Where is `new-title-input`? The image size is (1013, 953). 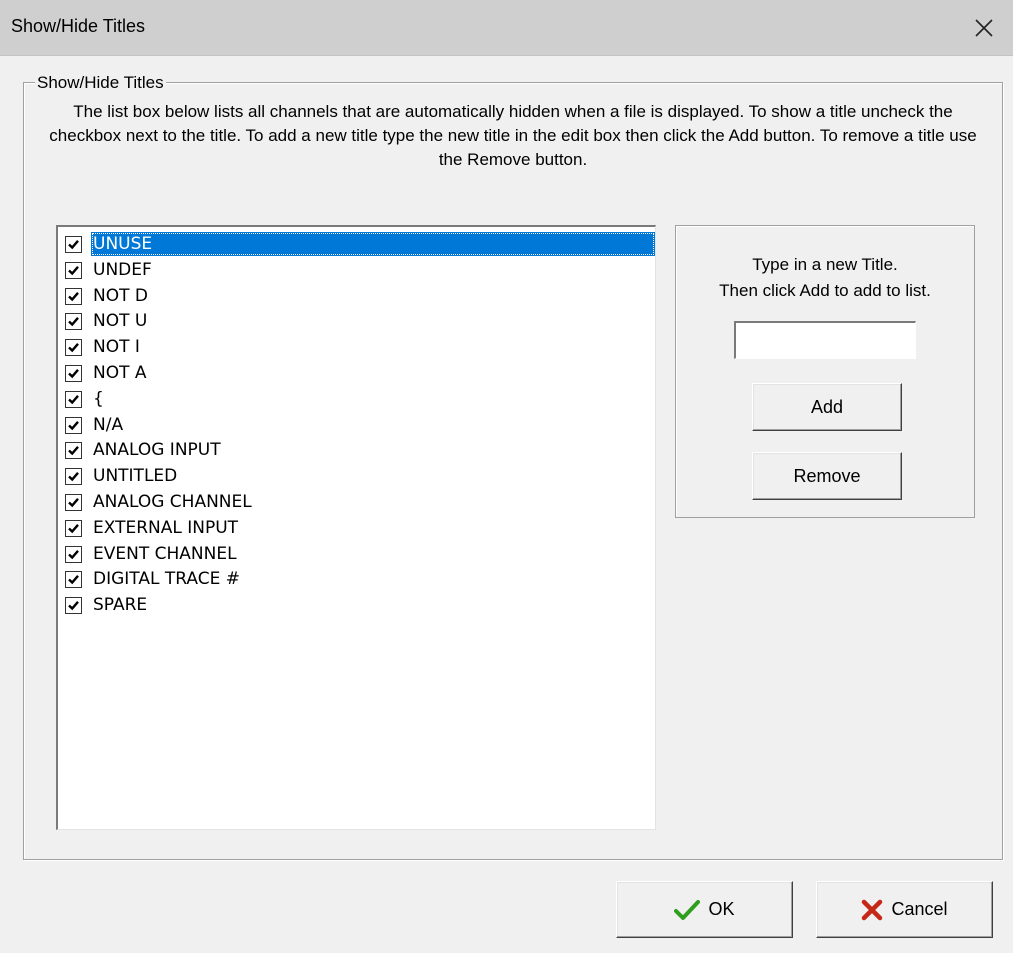
new-title-input is located at coordinates (825, 340).